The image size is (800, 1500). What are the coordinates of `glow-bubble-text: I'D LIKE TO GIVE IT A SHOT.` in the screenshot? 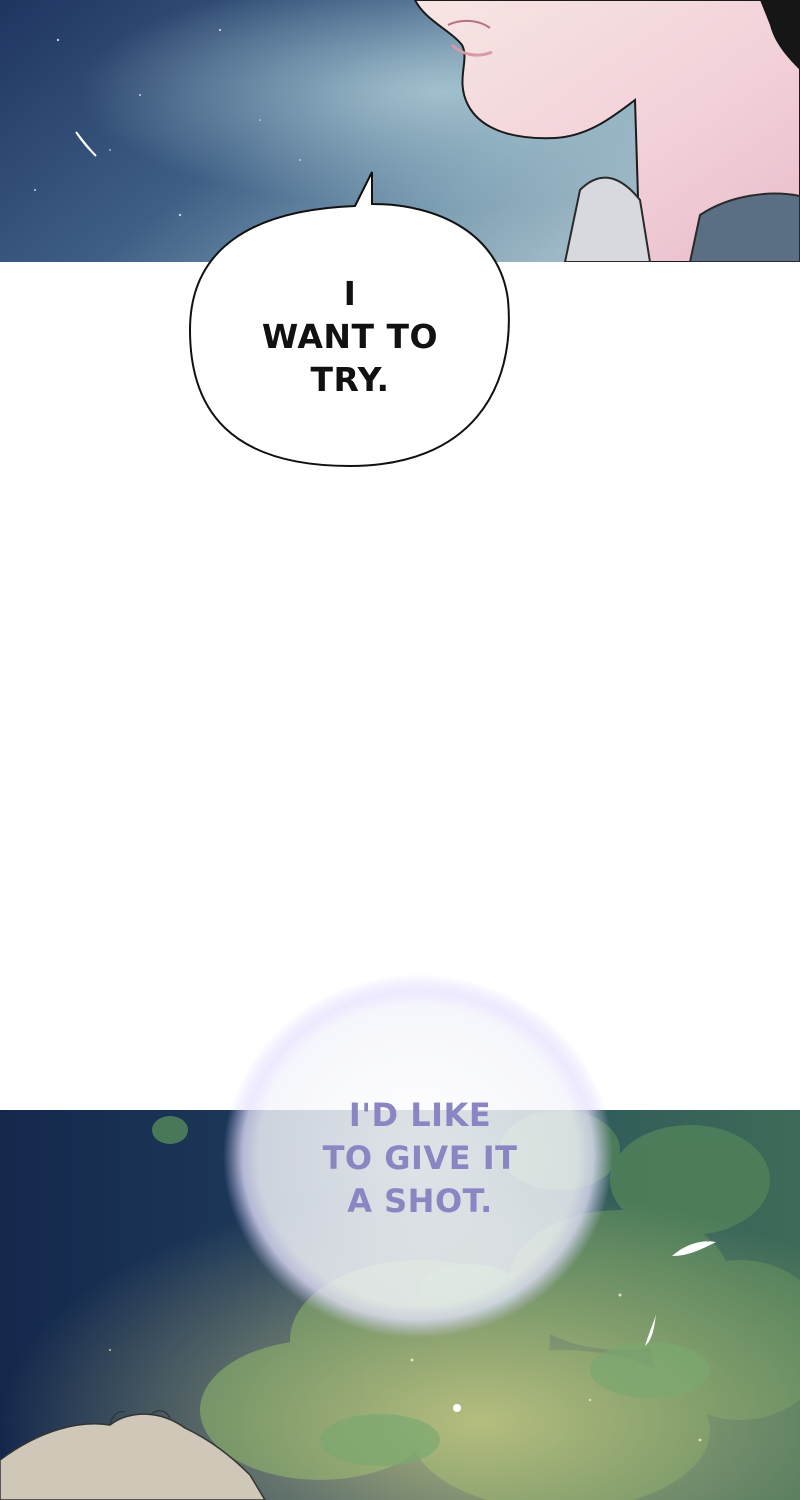 It's located at (420, 1158).